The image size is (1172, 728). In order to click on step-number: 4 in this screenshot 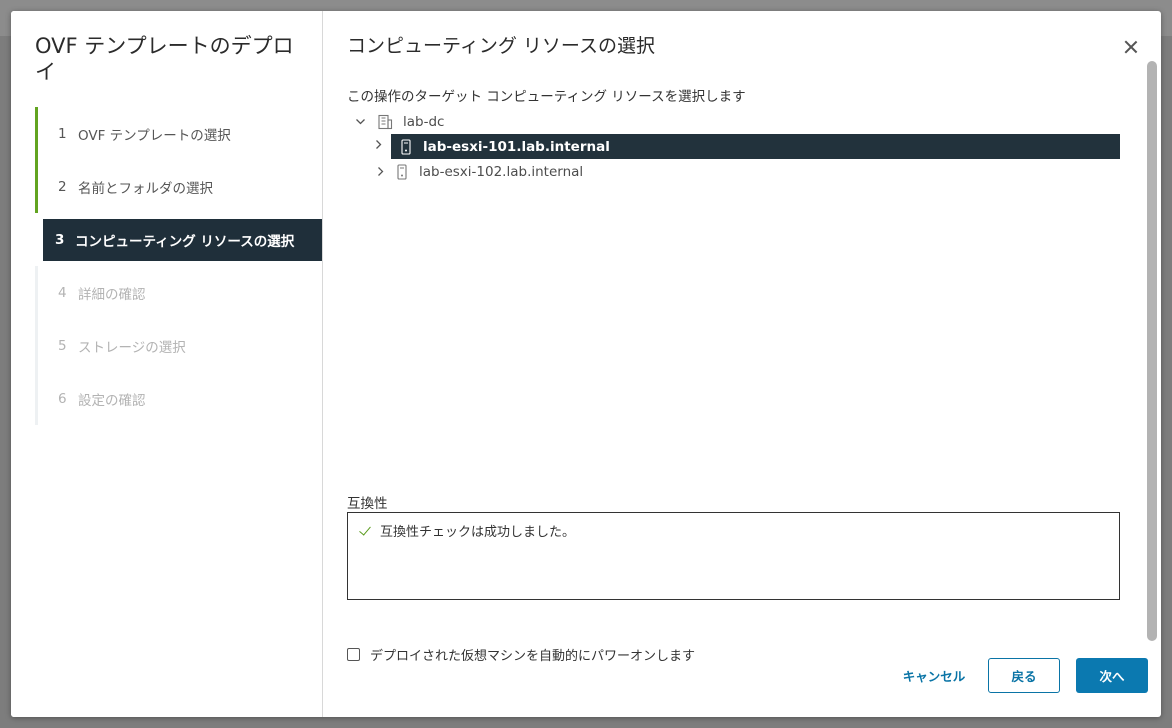, I will do `click(62, 292)`.